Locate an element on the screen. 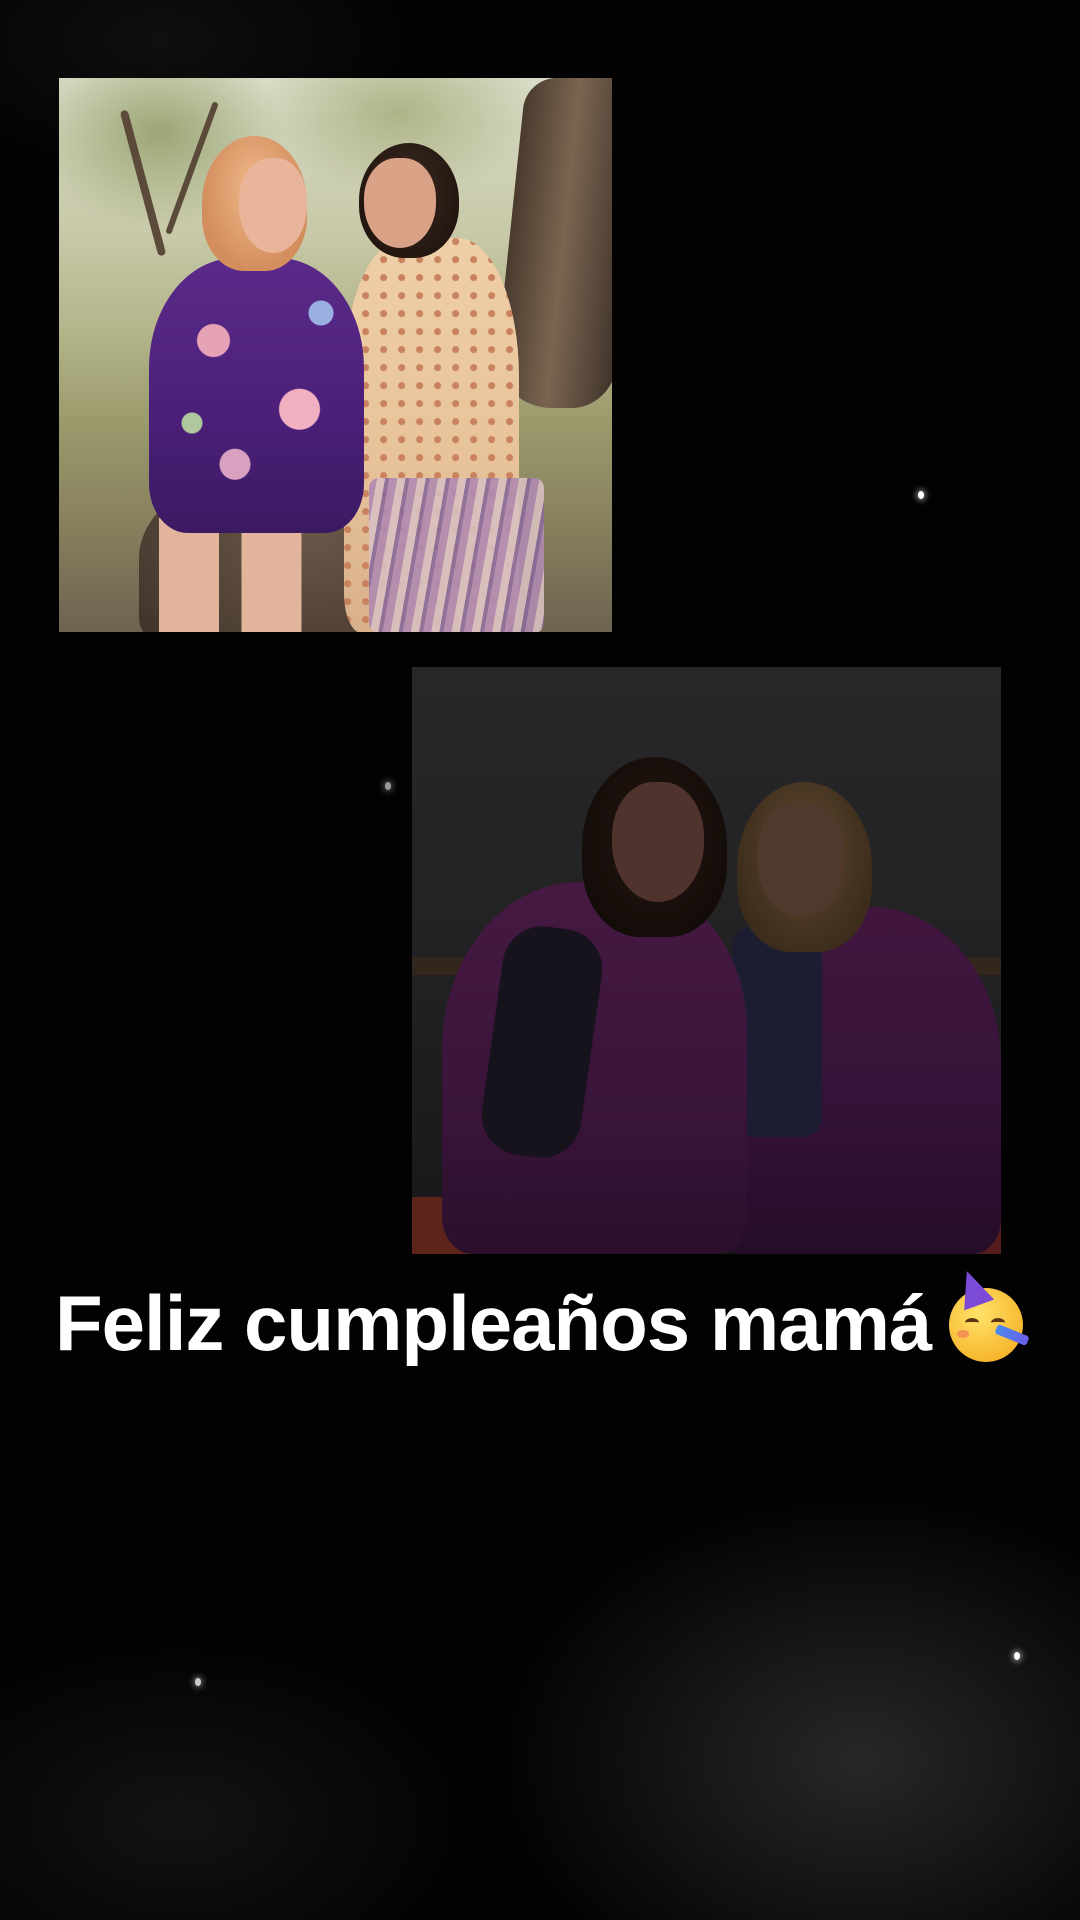 The image size is (1080, 1920). partying-face-icon is located at coordinates (989, 1313).